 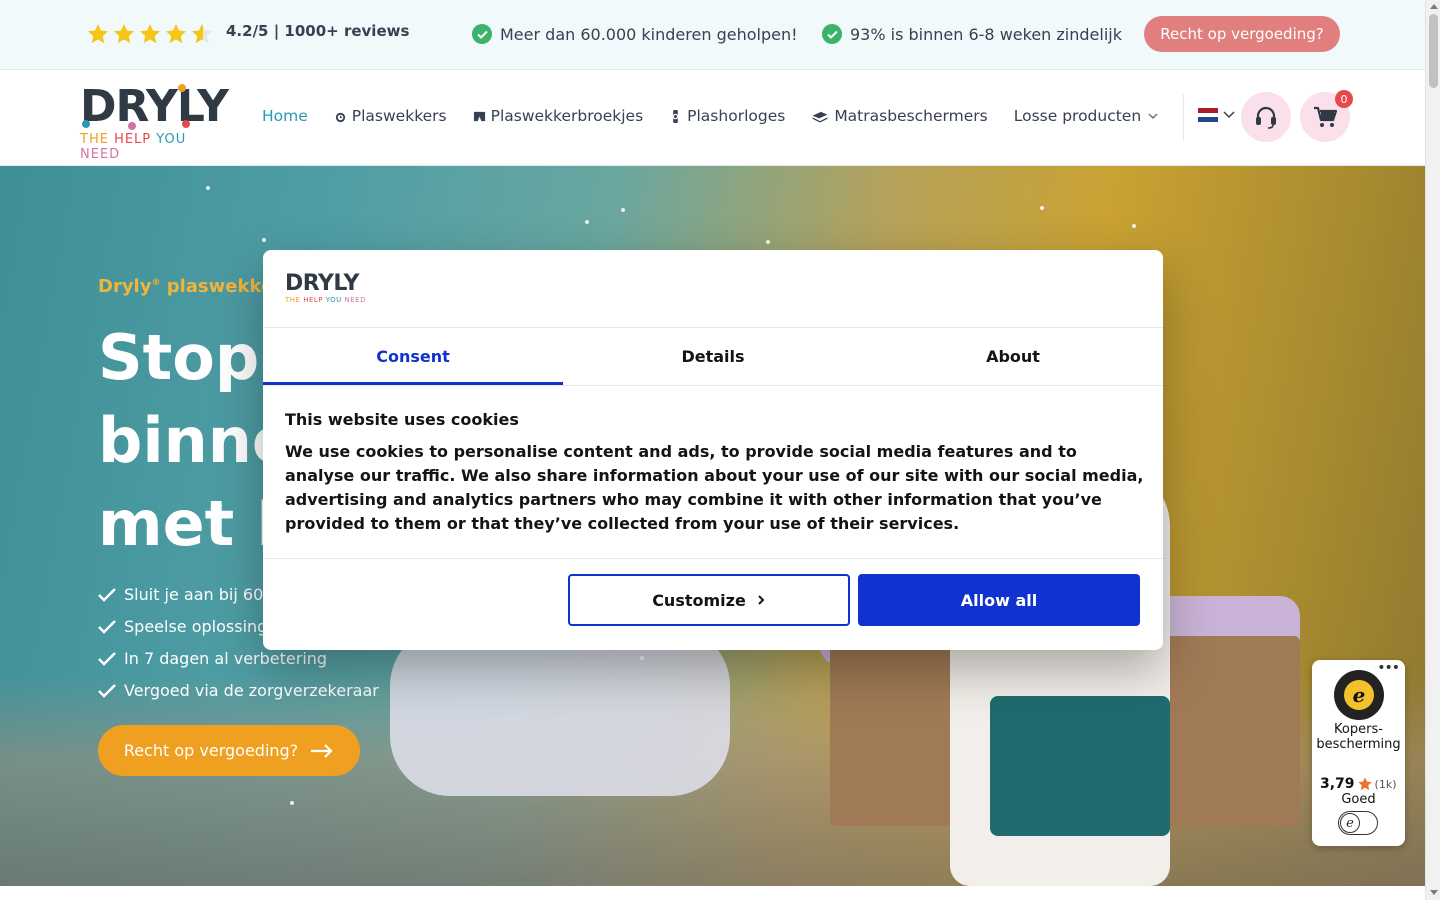 I want to click on trusted-shops-toggle: e, so click(x=1358, y=823).